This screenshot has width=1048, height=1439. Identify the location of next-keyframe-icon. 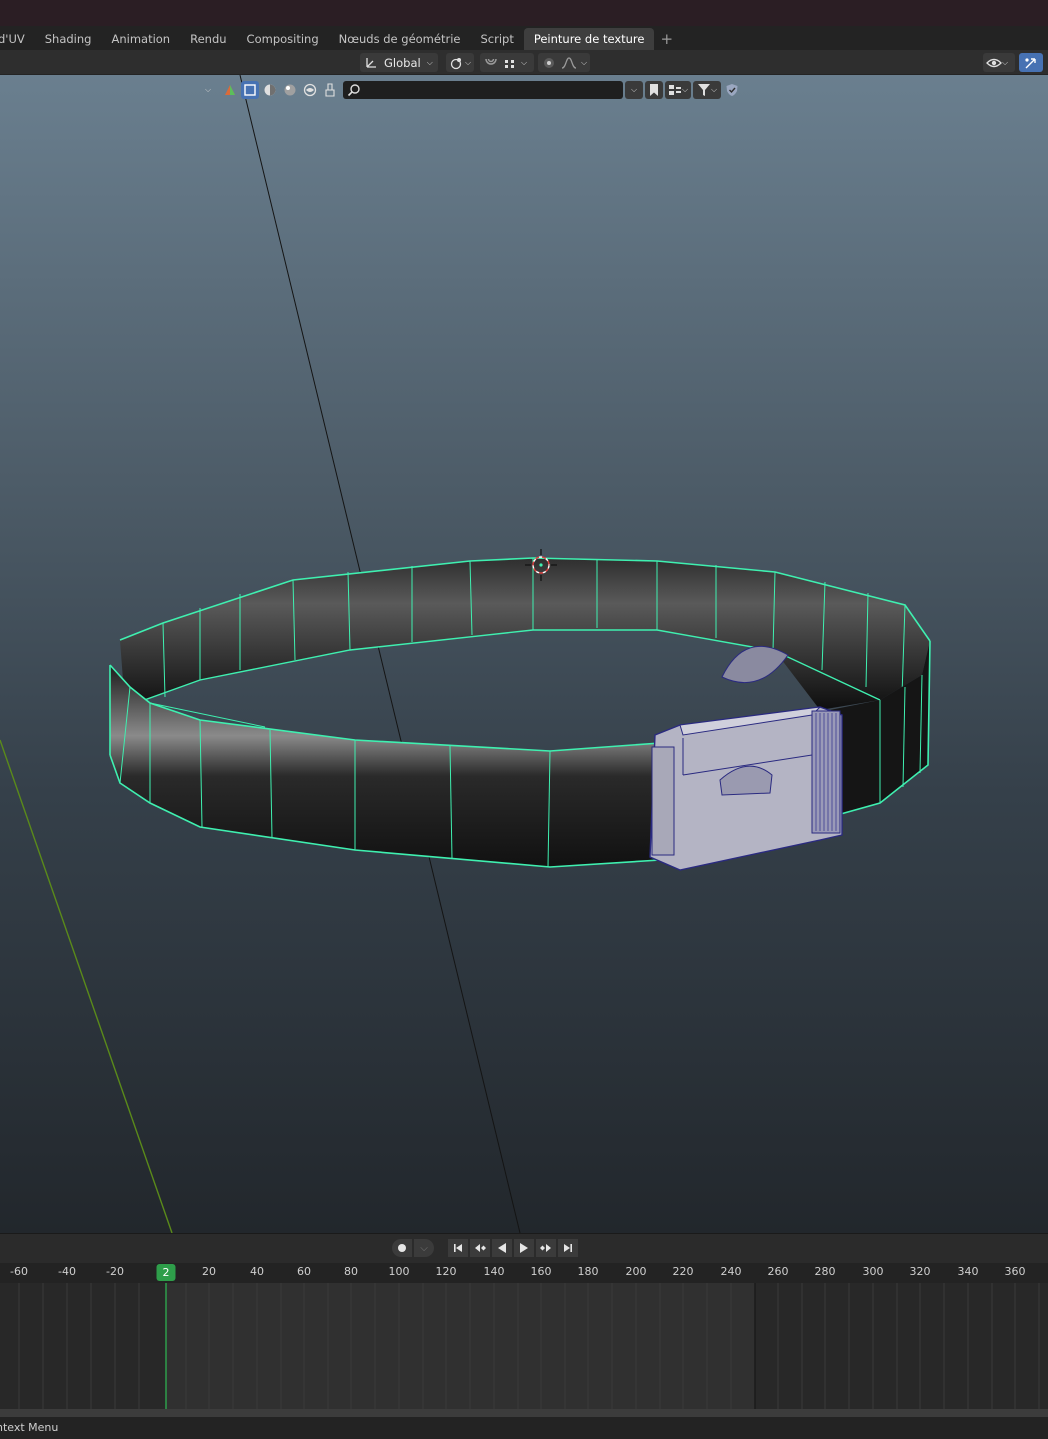
(546, 1248).